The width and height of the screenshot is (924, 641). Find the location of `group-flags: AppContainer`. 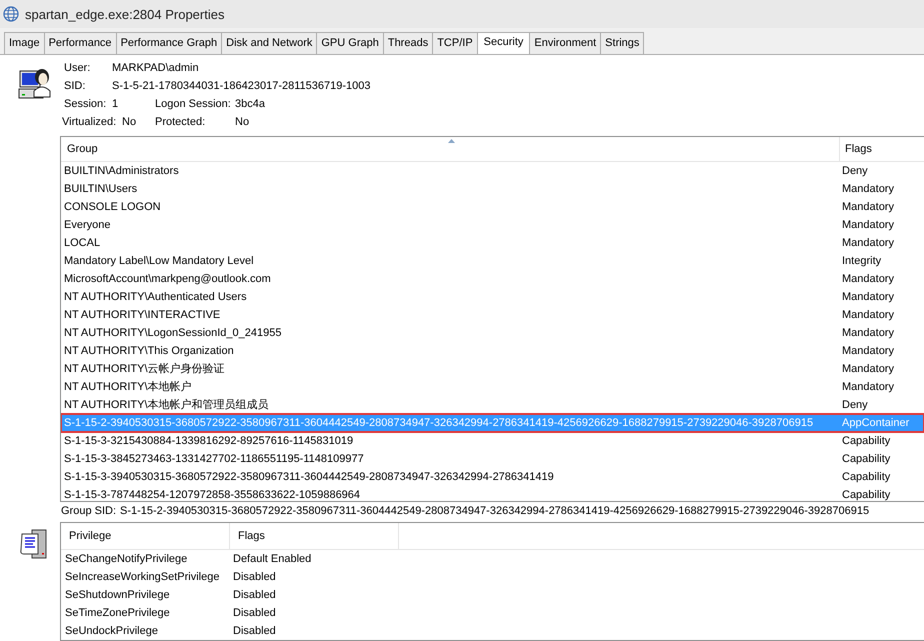

group-flags: AppContainer is located at coordinates (876, 423).